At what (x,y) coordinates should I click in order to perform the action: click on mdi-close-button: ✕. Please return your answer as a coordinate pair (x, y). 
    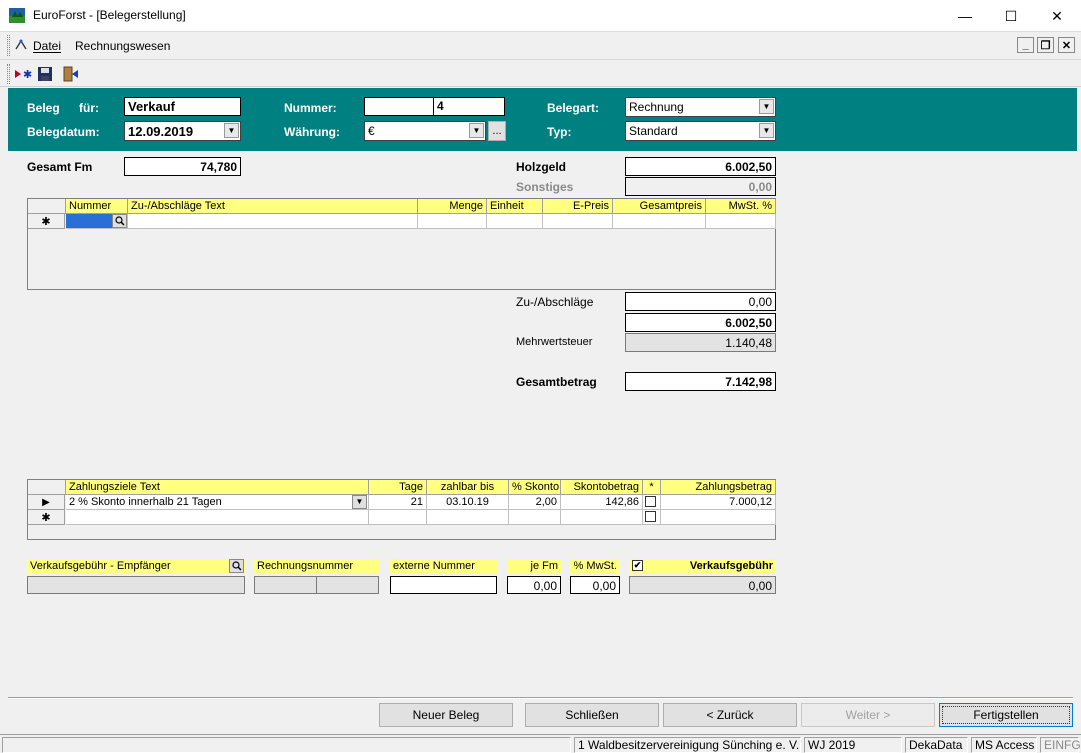
    Looking at the image, I should click on (1066, 45).